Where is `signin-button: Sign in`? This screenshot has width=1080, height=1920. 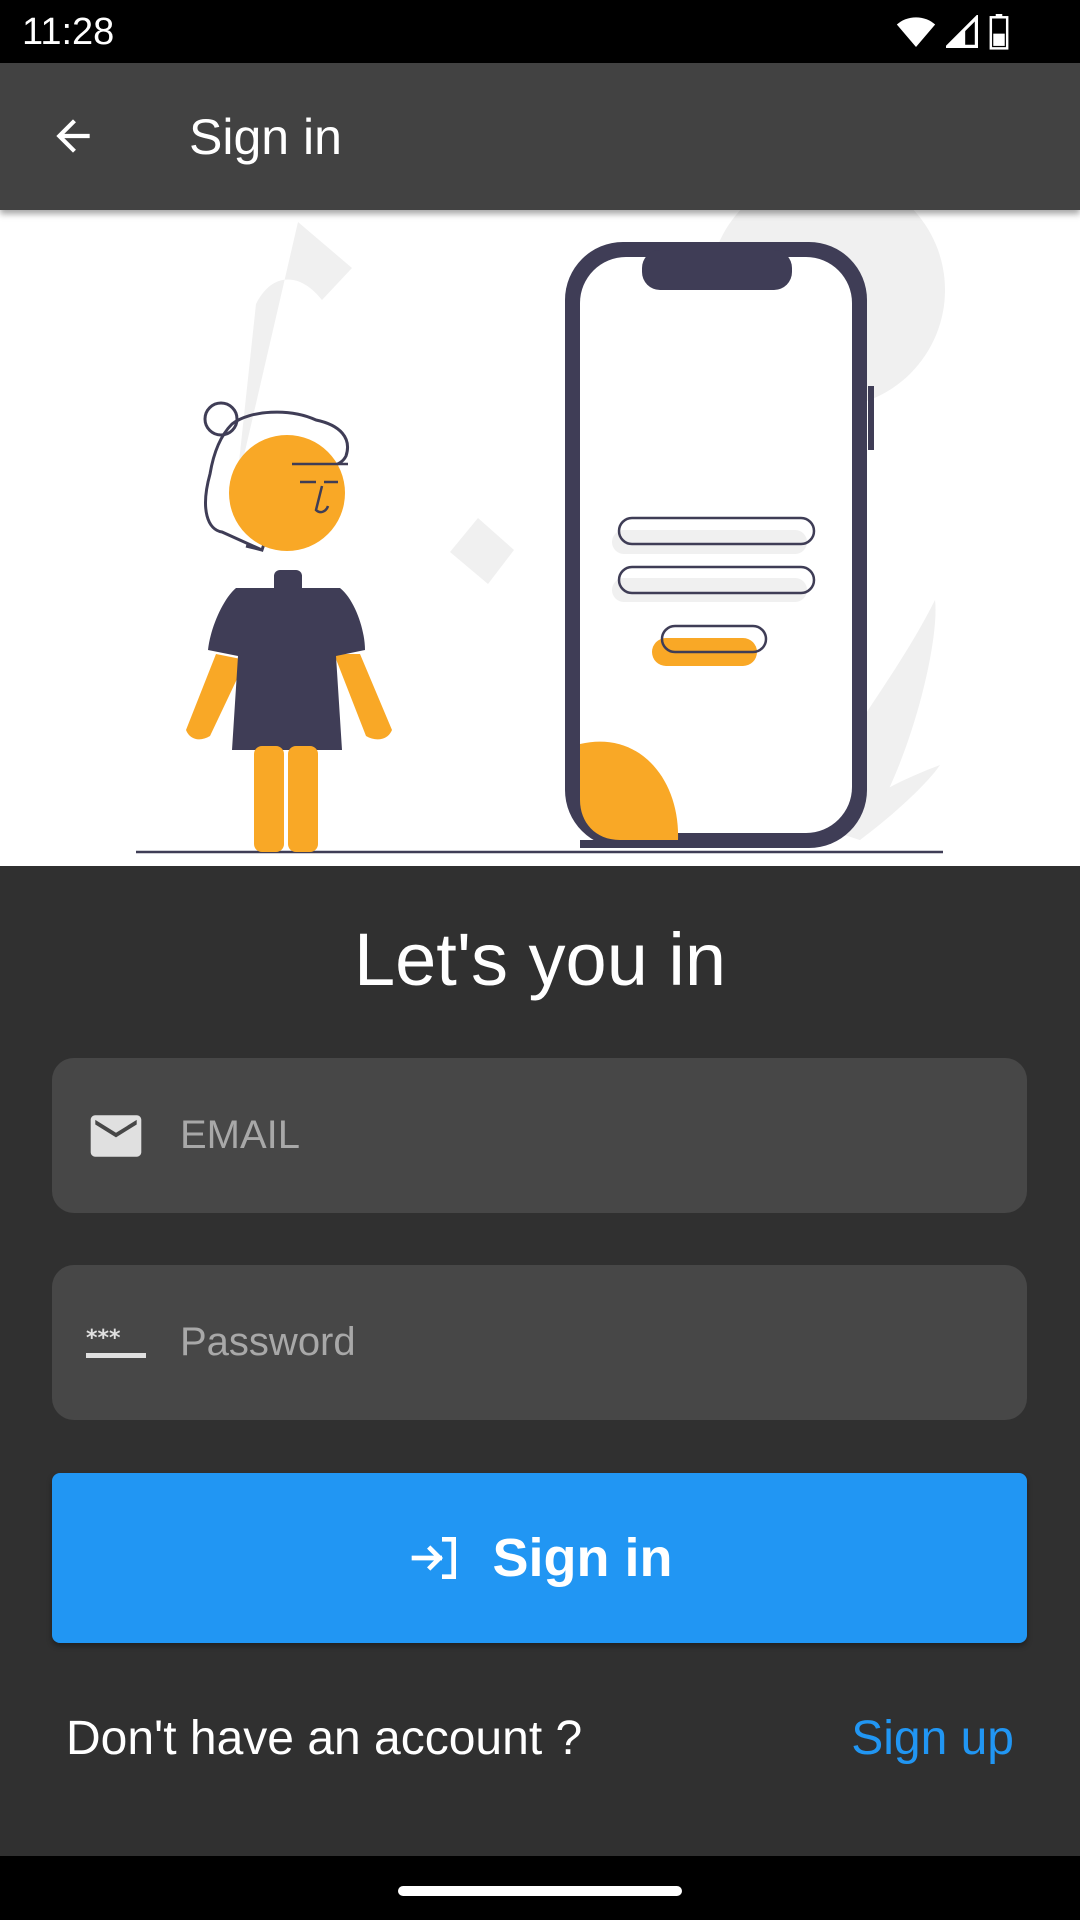 signin-button: Sign in is located at coordinates (539, 1558).